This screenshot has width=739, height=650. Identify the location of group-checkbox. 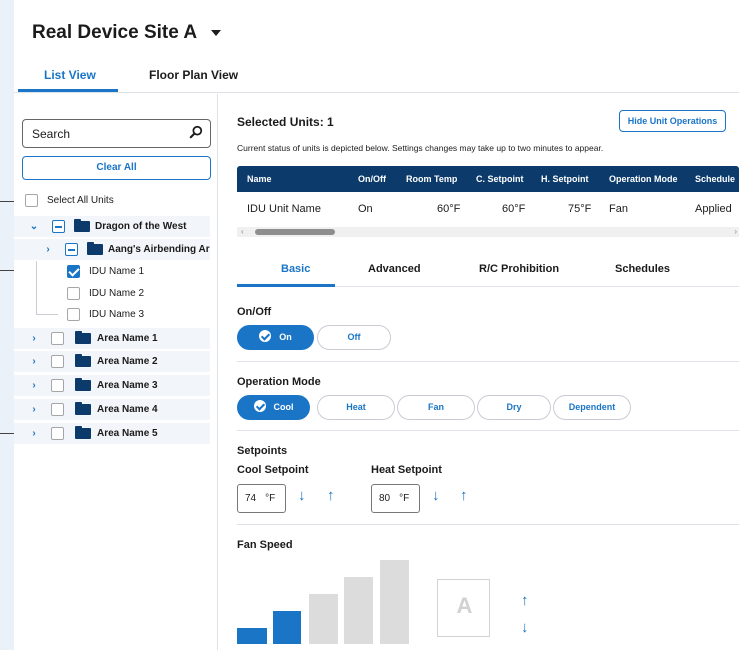
(58, 226).